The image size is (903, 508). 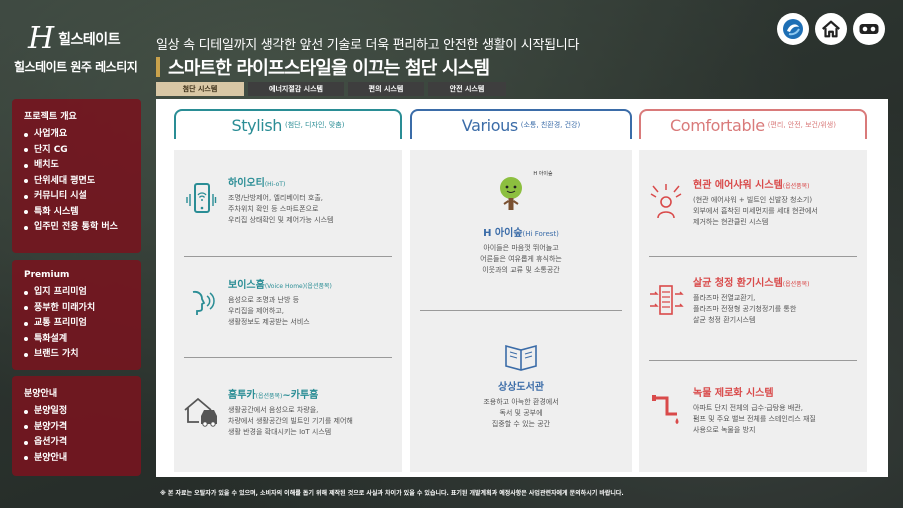 What do you see at coordinates (242, 395) in the screenshot?
I see `feature-title: 홈투카` at bounding box center [242, 395].